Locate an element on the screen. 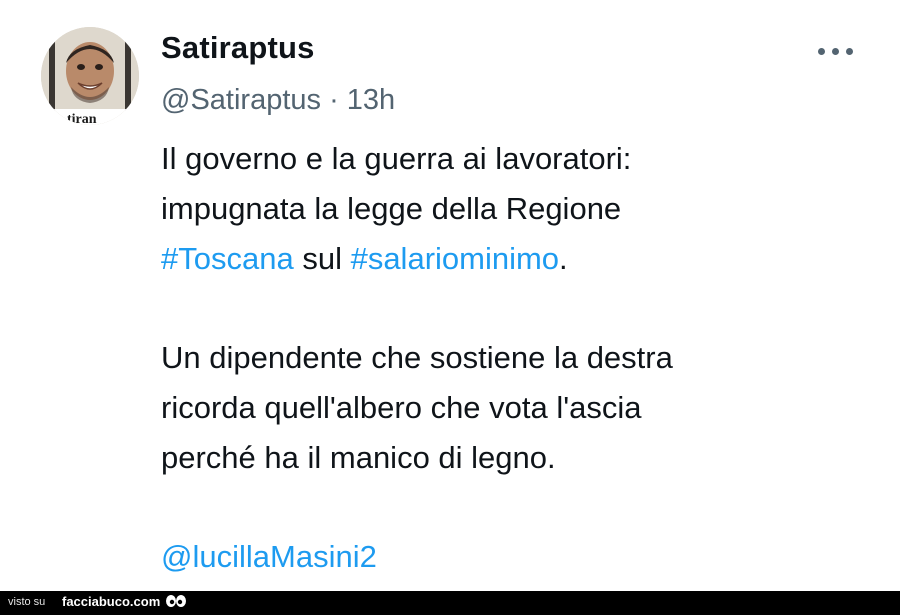 The image size is (900, 615). user-handle: @Satiraptus is located at coordinates (241, 100).